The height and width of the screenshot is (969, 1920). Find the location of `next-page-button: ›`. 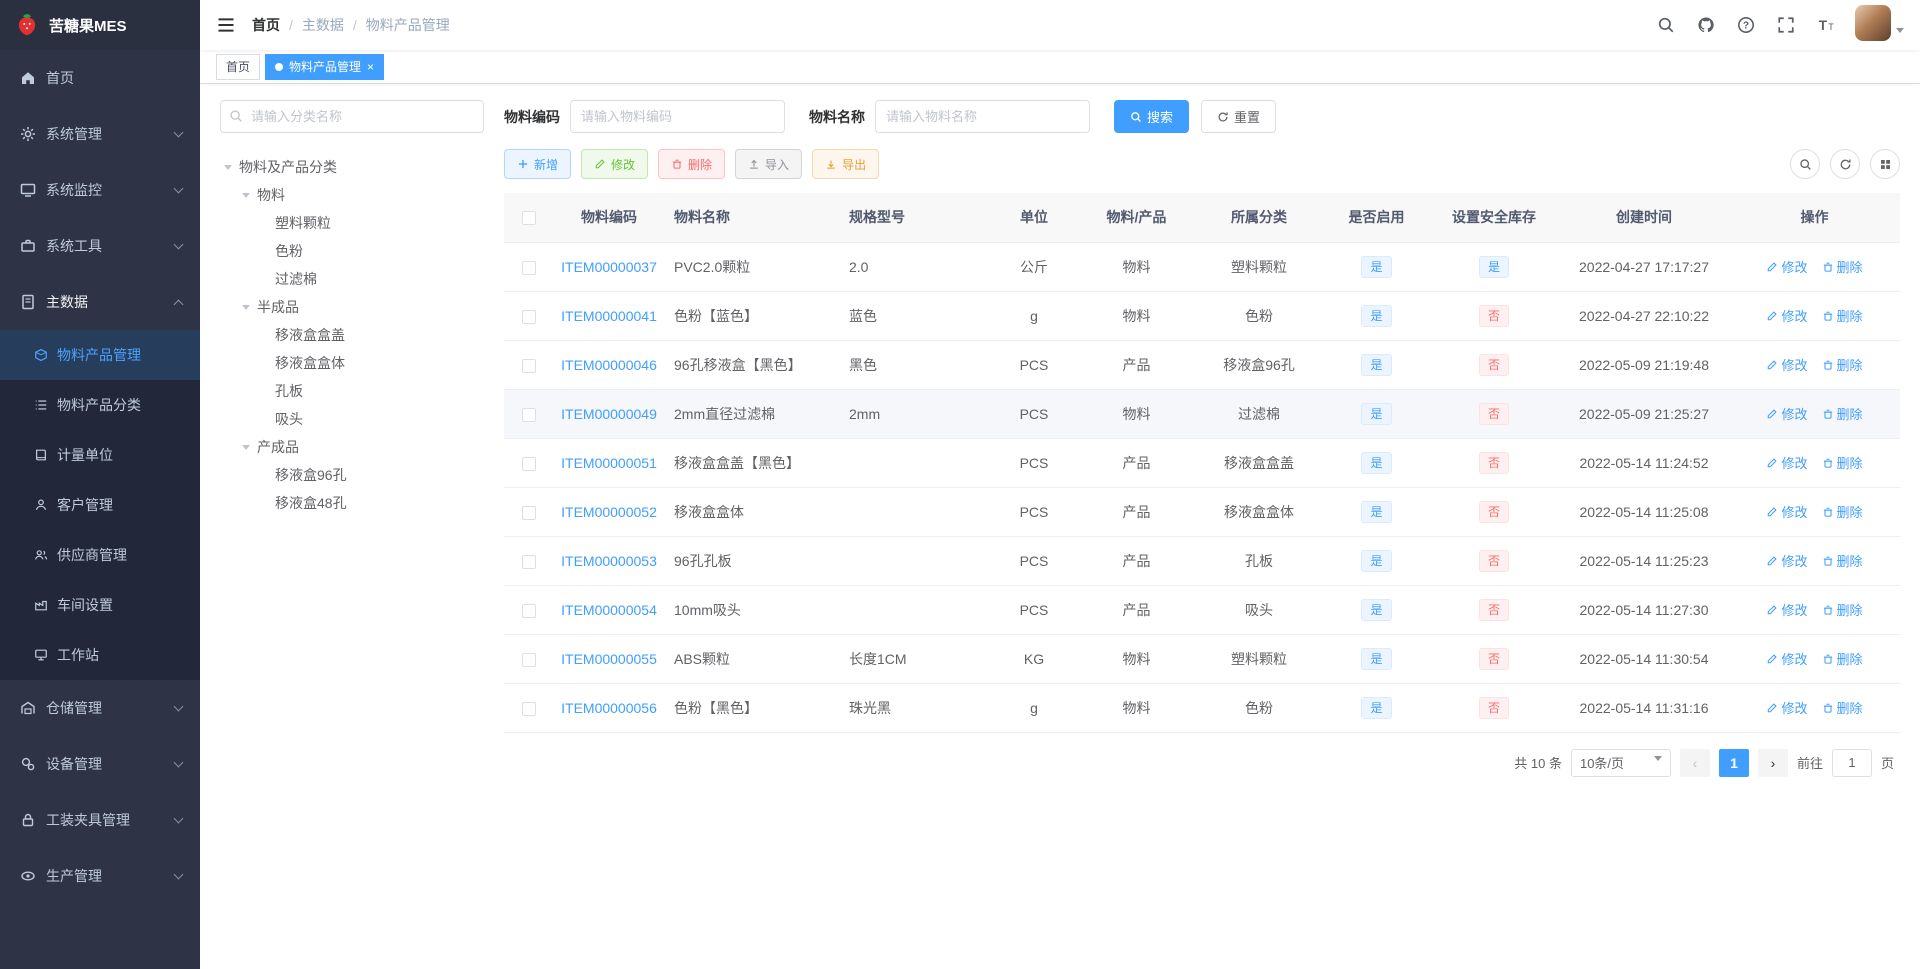

next-page-button: › is located at coordinates (1772, 762).